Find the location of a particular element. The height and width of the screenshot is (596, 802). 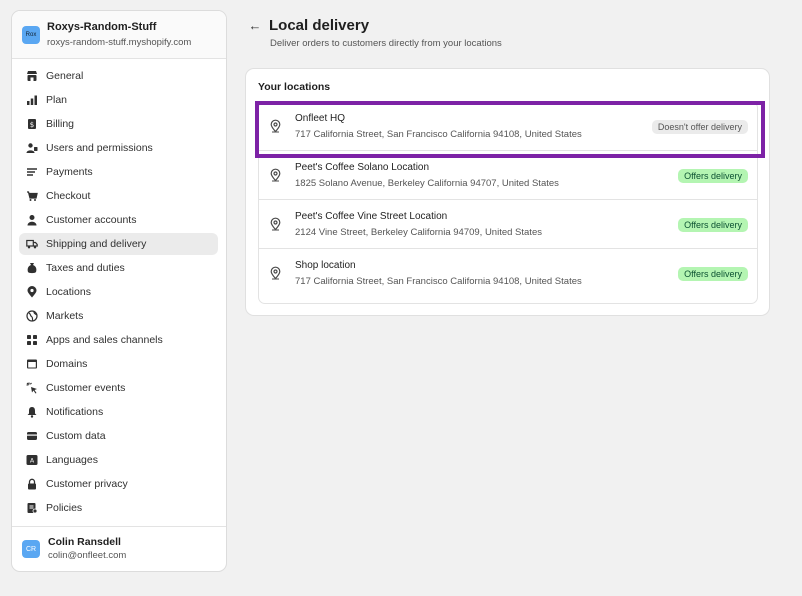

location-name: Shop location is located at coordinates (325, 265).